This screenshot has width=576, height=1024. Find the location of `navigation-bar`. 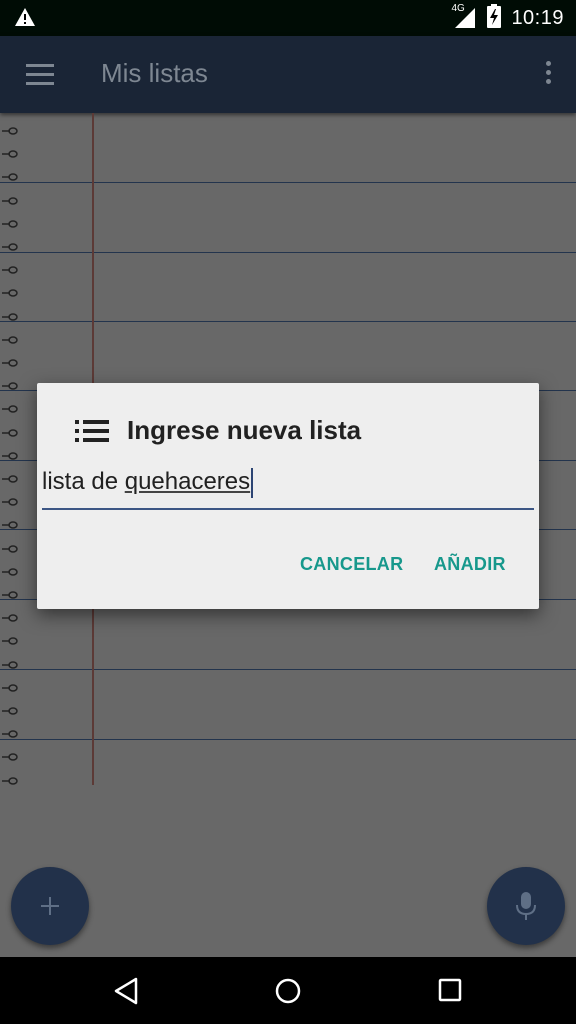

navigation-bar is located at coordinates (288, 990).